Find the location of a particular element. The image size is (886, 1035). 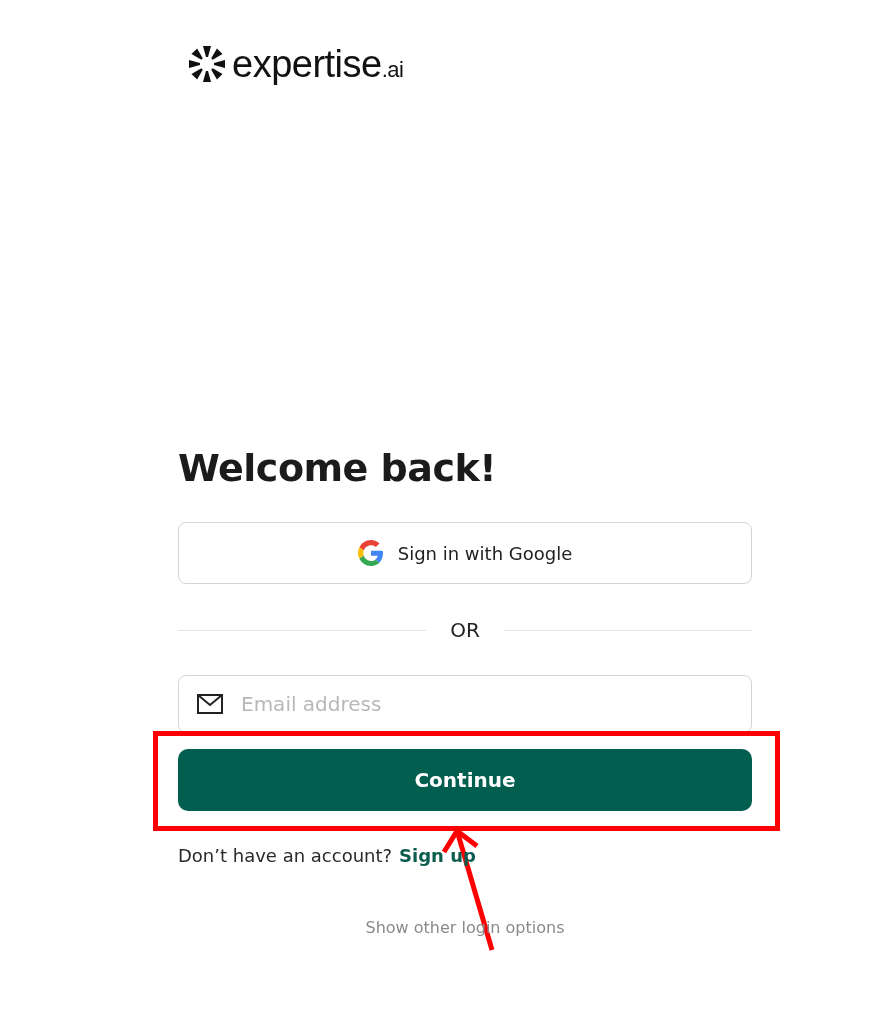

page-heading: Welcome back! is located at coordinates (338, 468).